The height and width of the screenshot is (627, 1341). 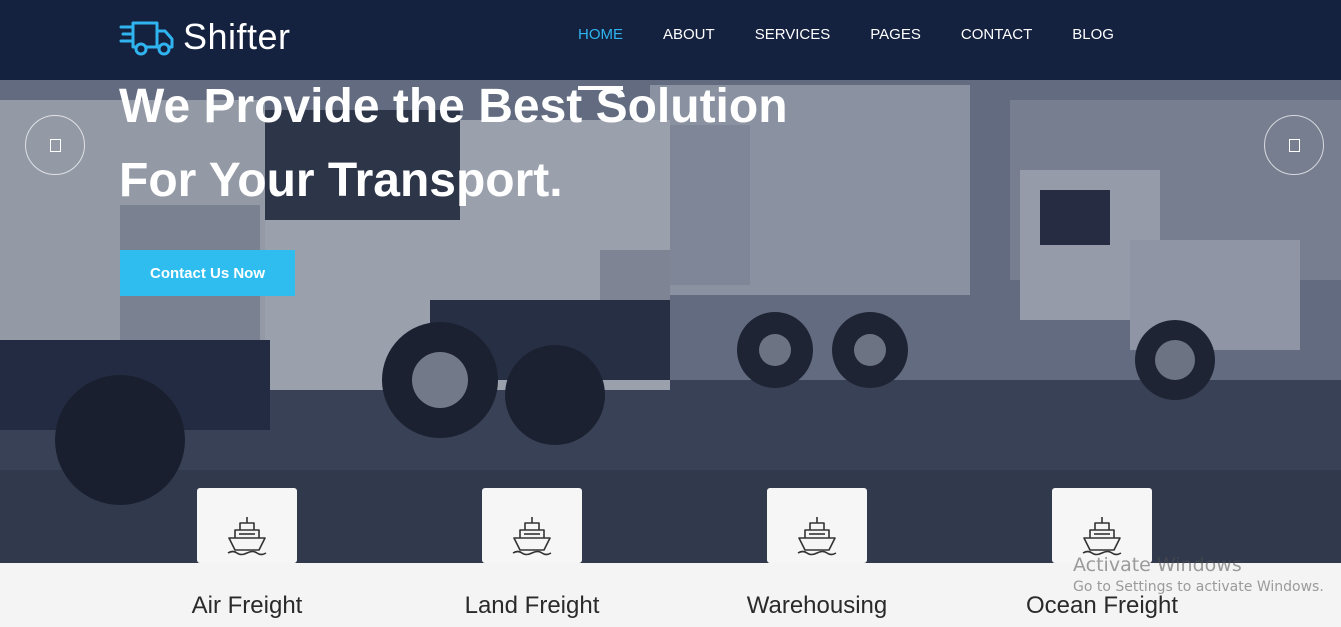 I want to click on service-label-ocean-freight: Ocean Freight, so click(x=1102, y=606).